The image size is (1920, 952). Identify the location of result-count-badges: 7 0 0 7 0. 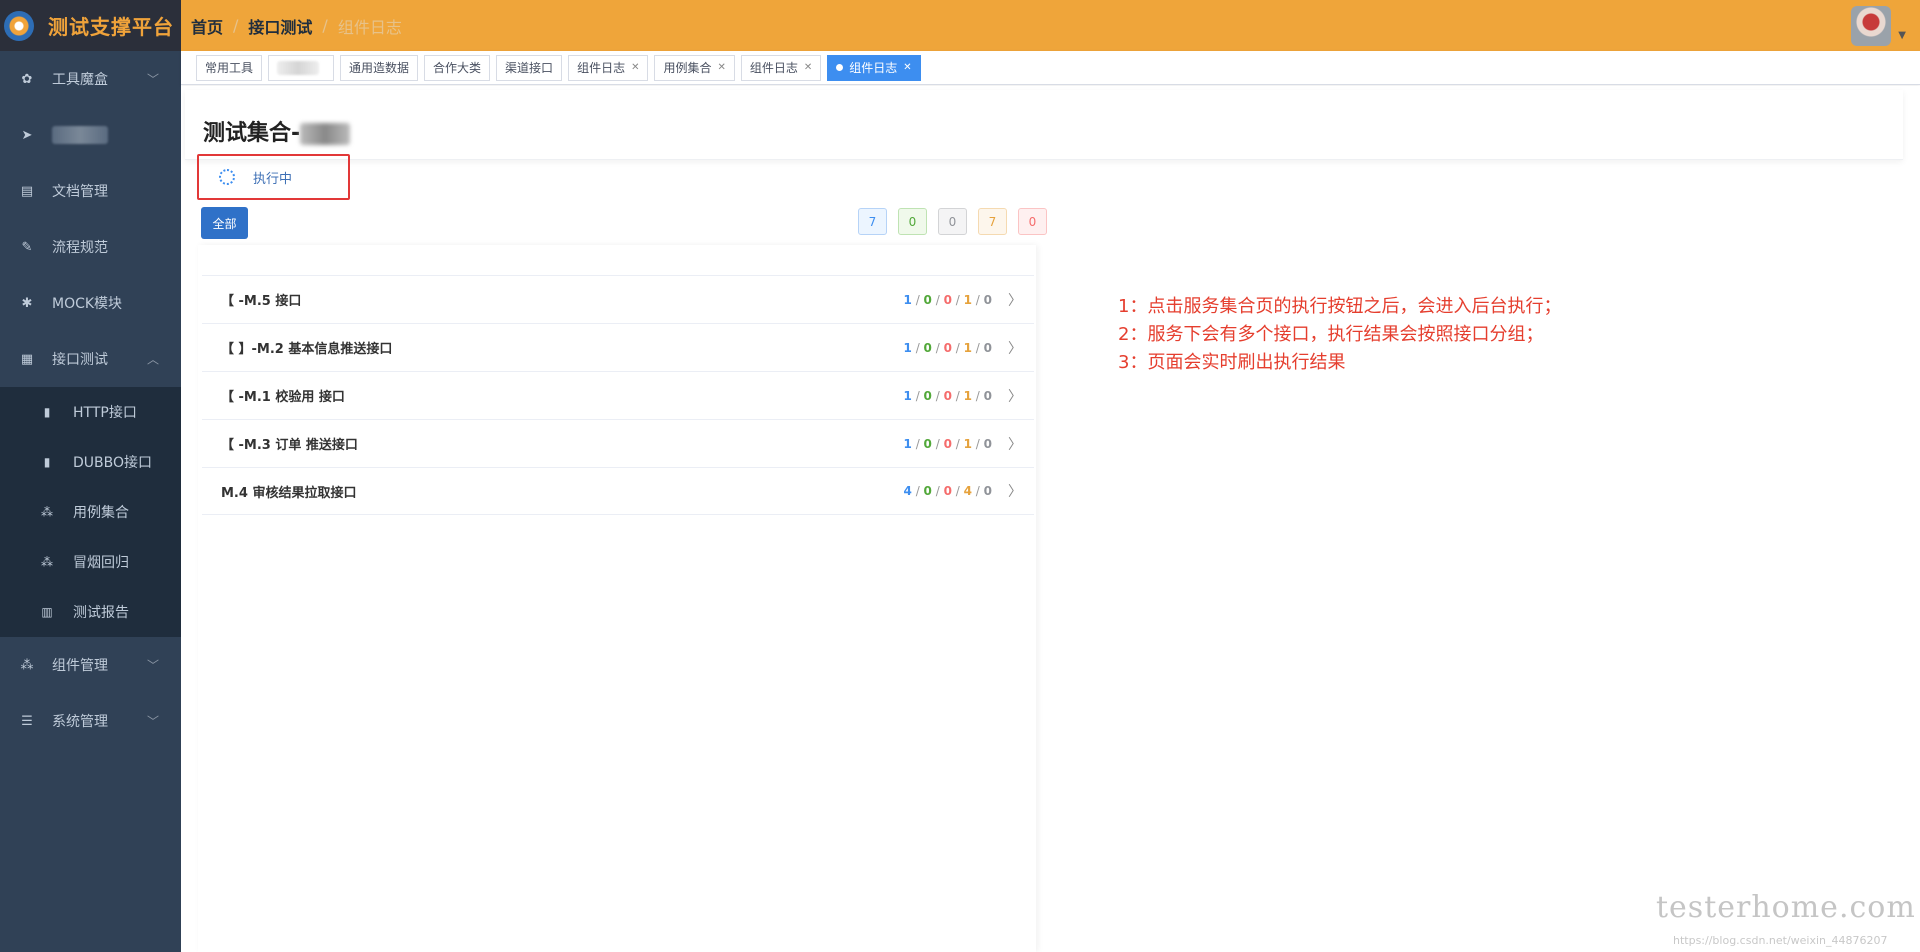
(958, 221).